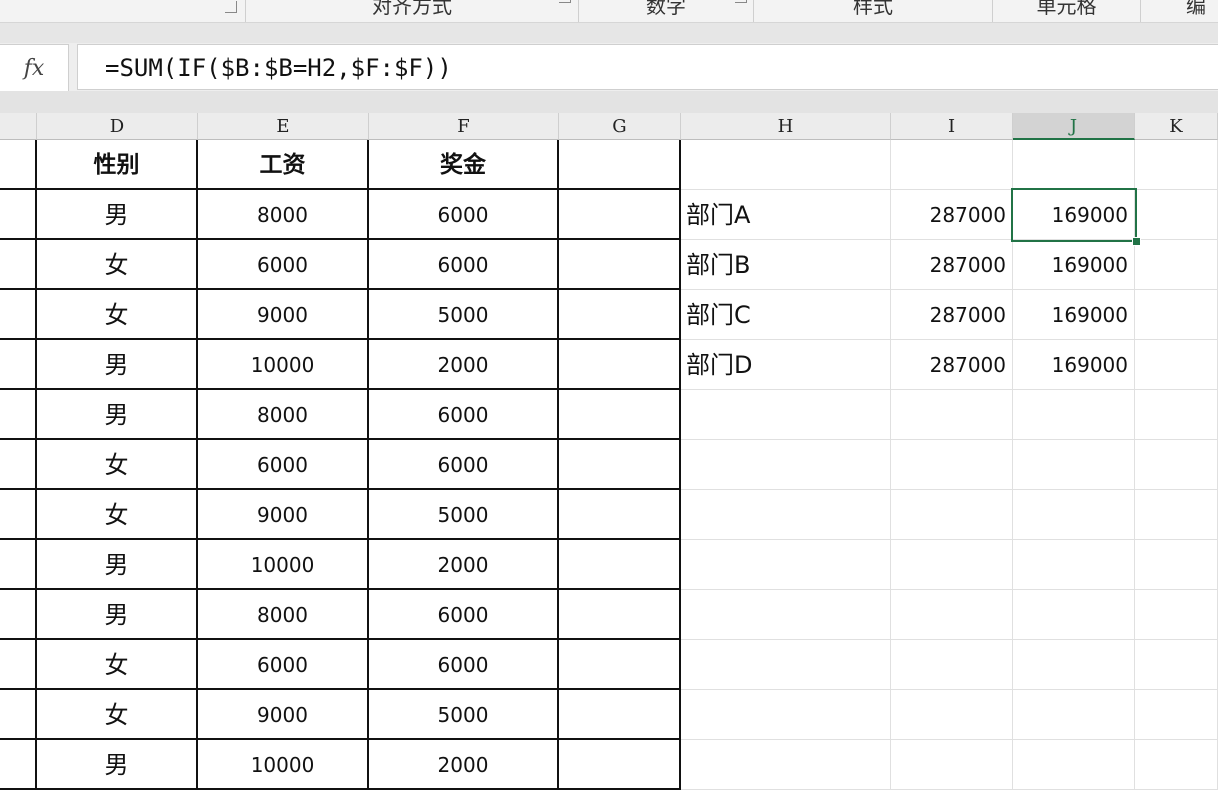  Describe the element at coordinates (283, 715) in the screenshot. I see `cell-E12: 9000` at that location.